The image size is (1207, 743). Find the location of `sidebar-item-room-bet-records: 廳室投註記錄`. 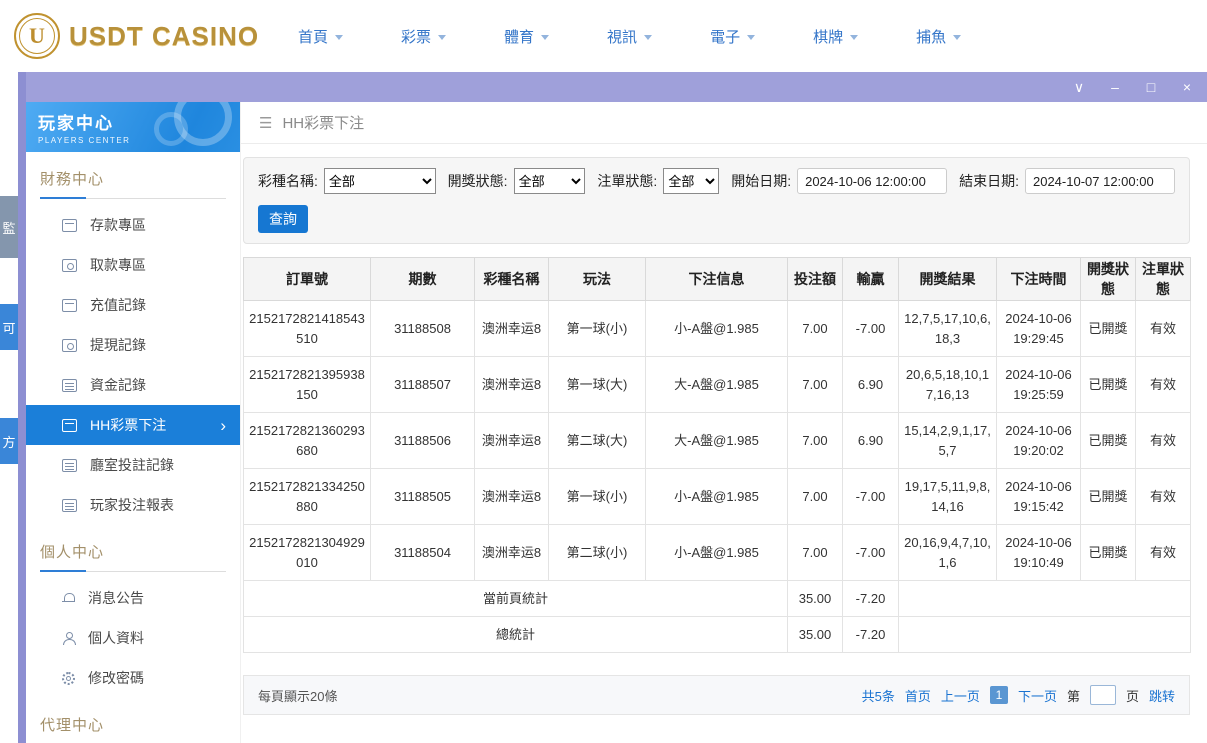

sidebar-item-room-bet-records: 廳室投註記錄 is located at coordinates (133, 465).